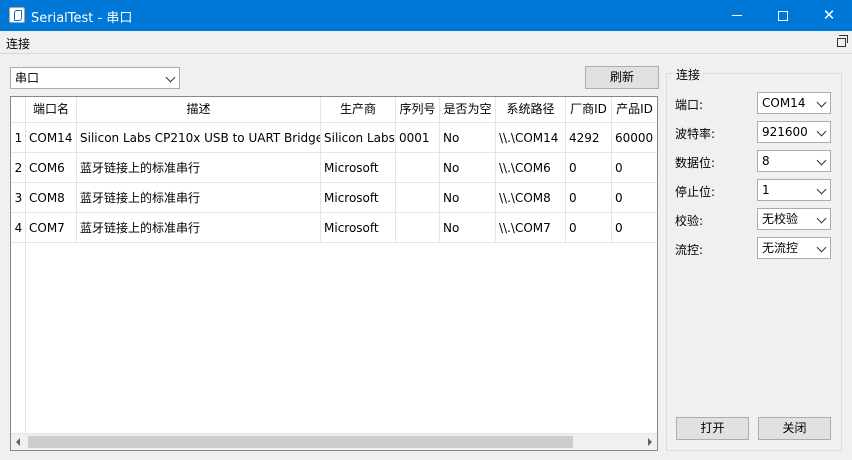  I want to click on dock-float-icon, so click(842, 41).